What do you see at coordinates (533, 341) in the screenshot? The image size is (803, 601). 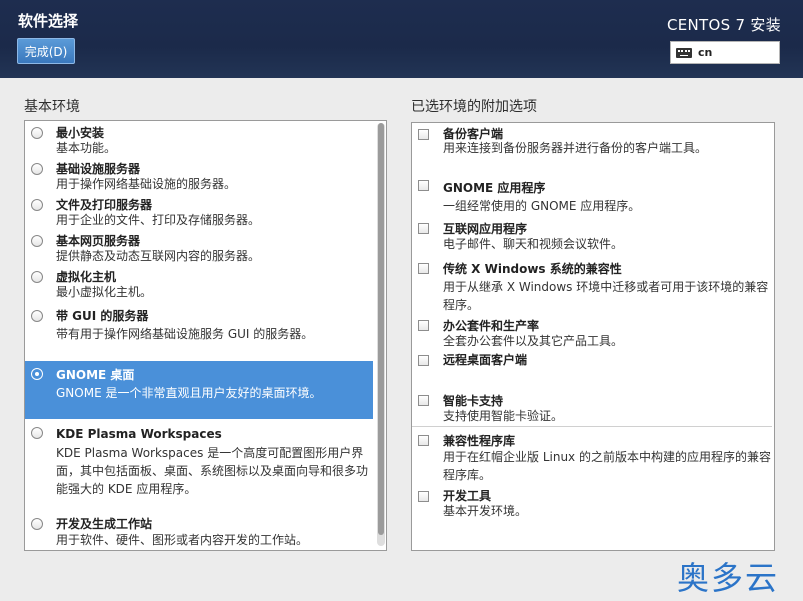 I see `addon-desc: 全套办公套件以及其它产品工具。` at bounding box center [533, 341].